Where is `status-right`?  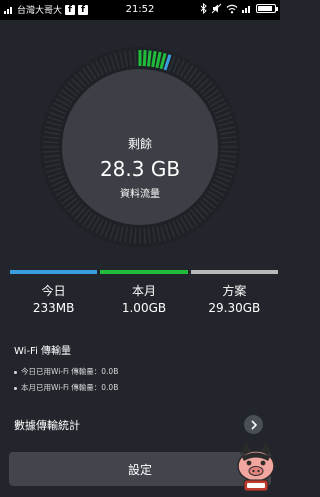
status-right is located at coordinates (239, 8).